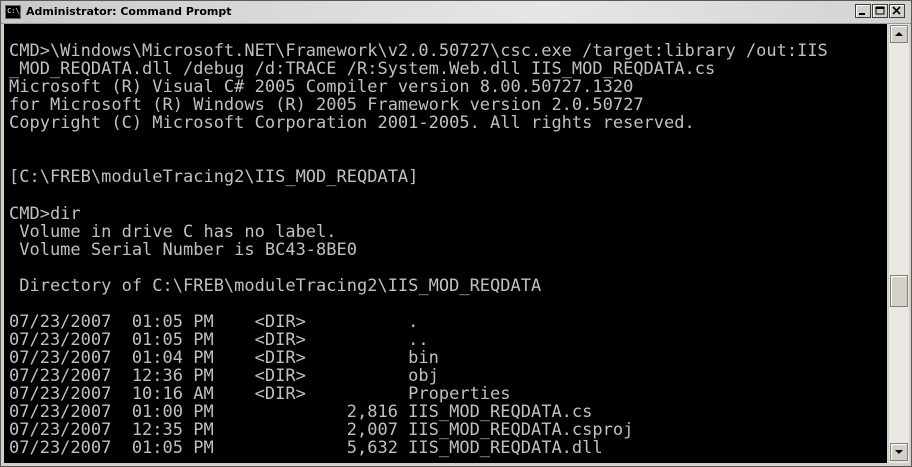 The width and height of the screenshot is (912, 467). I want to click on vertical-scrollbar, so click(898, 243).